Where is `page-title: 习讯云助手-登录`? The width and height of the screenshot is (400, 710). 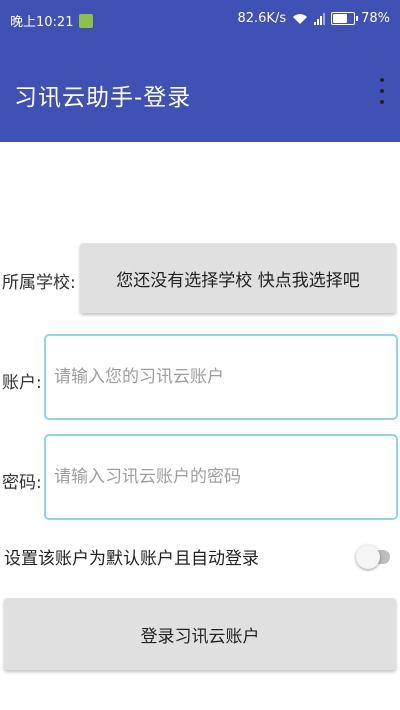 page-title: 习讯云助手-登录 is located at coordinates (103, 98).